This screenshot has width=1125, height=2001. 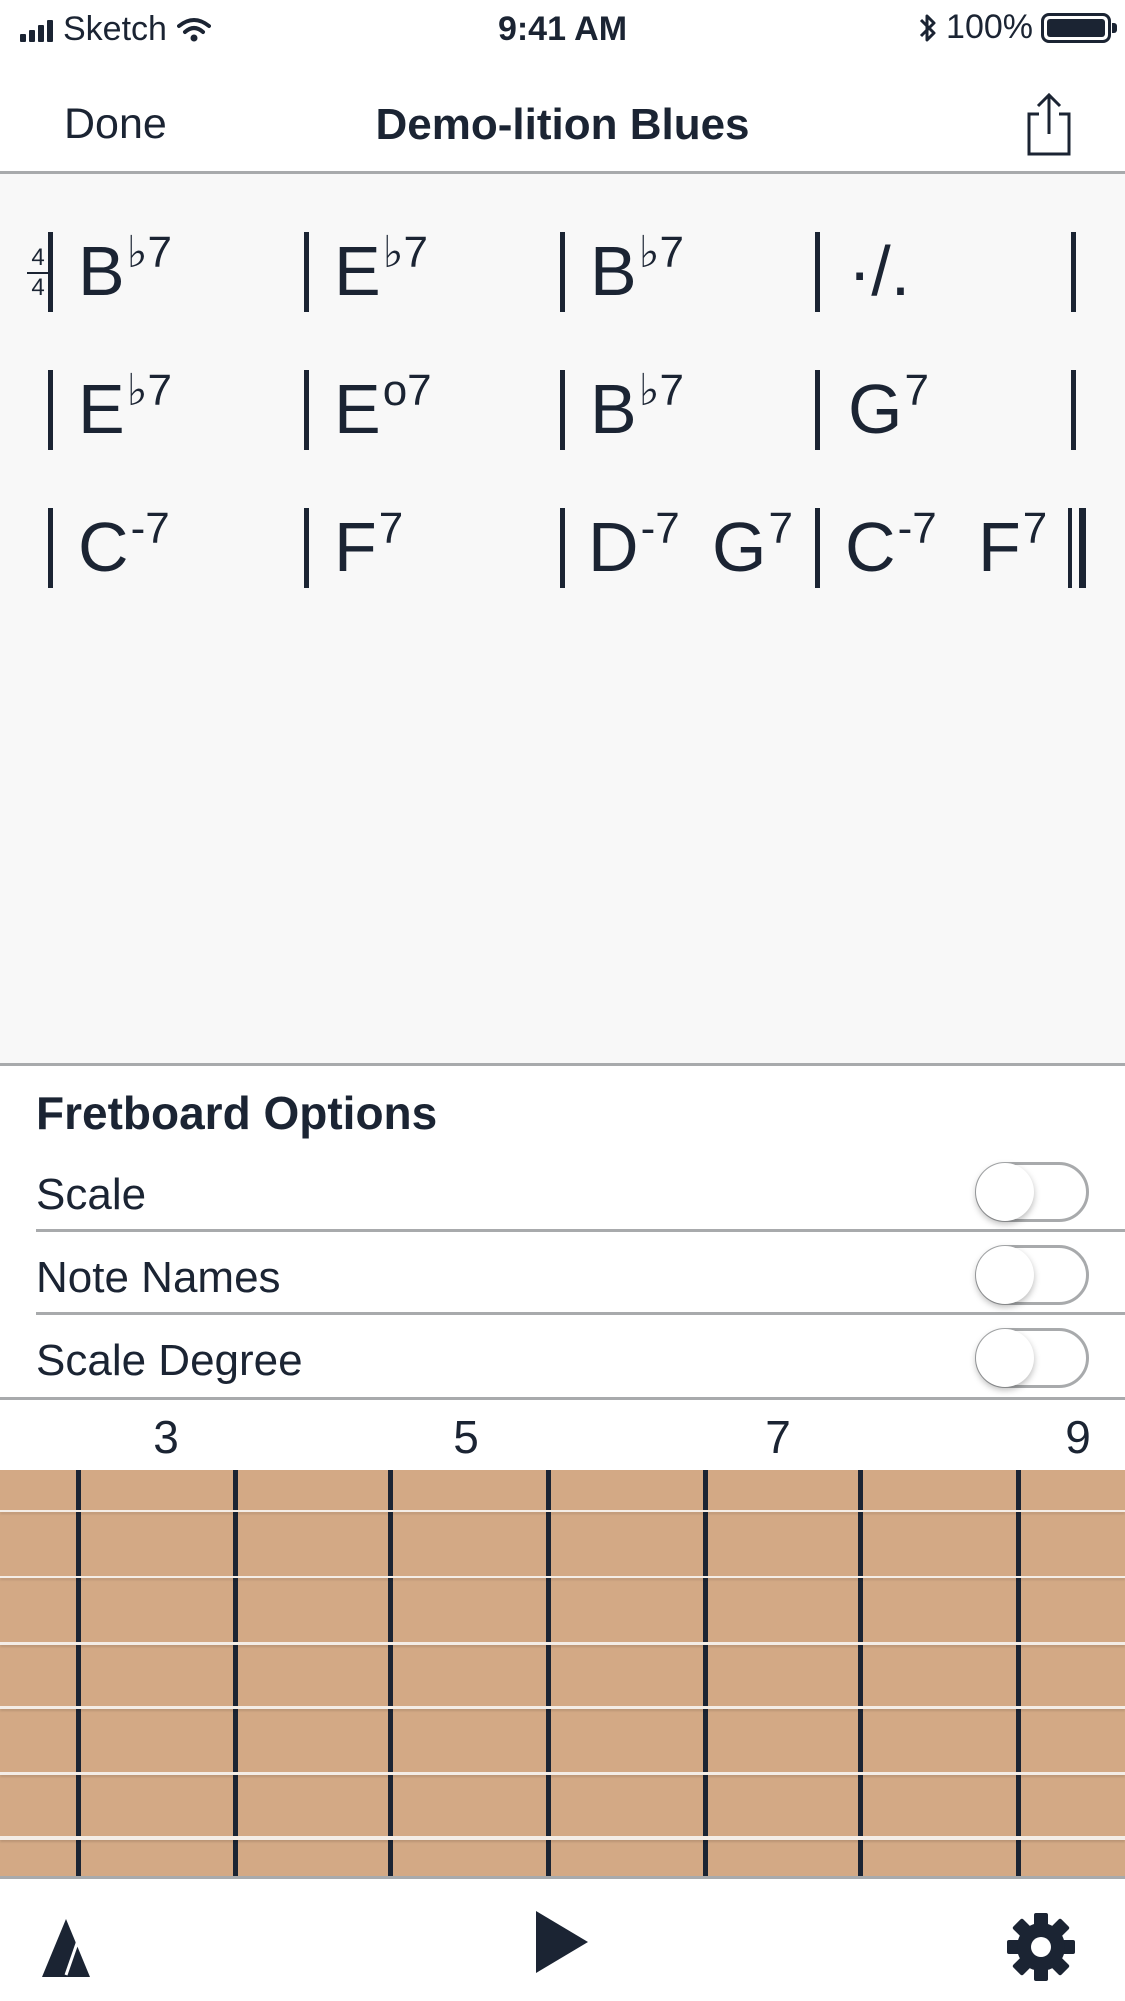 What do you see at coordinates (125, 407) in the screenshot?
I see `chord-bar-5: E♭7` at bounding box center [125, 407].